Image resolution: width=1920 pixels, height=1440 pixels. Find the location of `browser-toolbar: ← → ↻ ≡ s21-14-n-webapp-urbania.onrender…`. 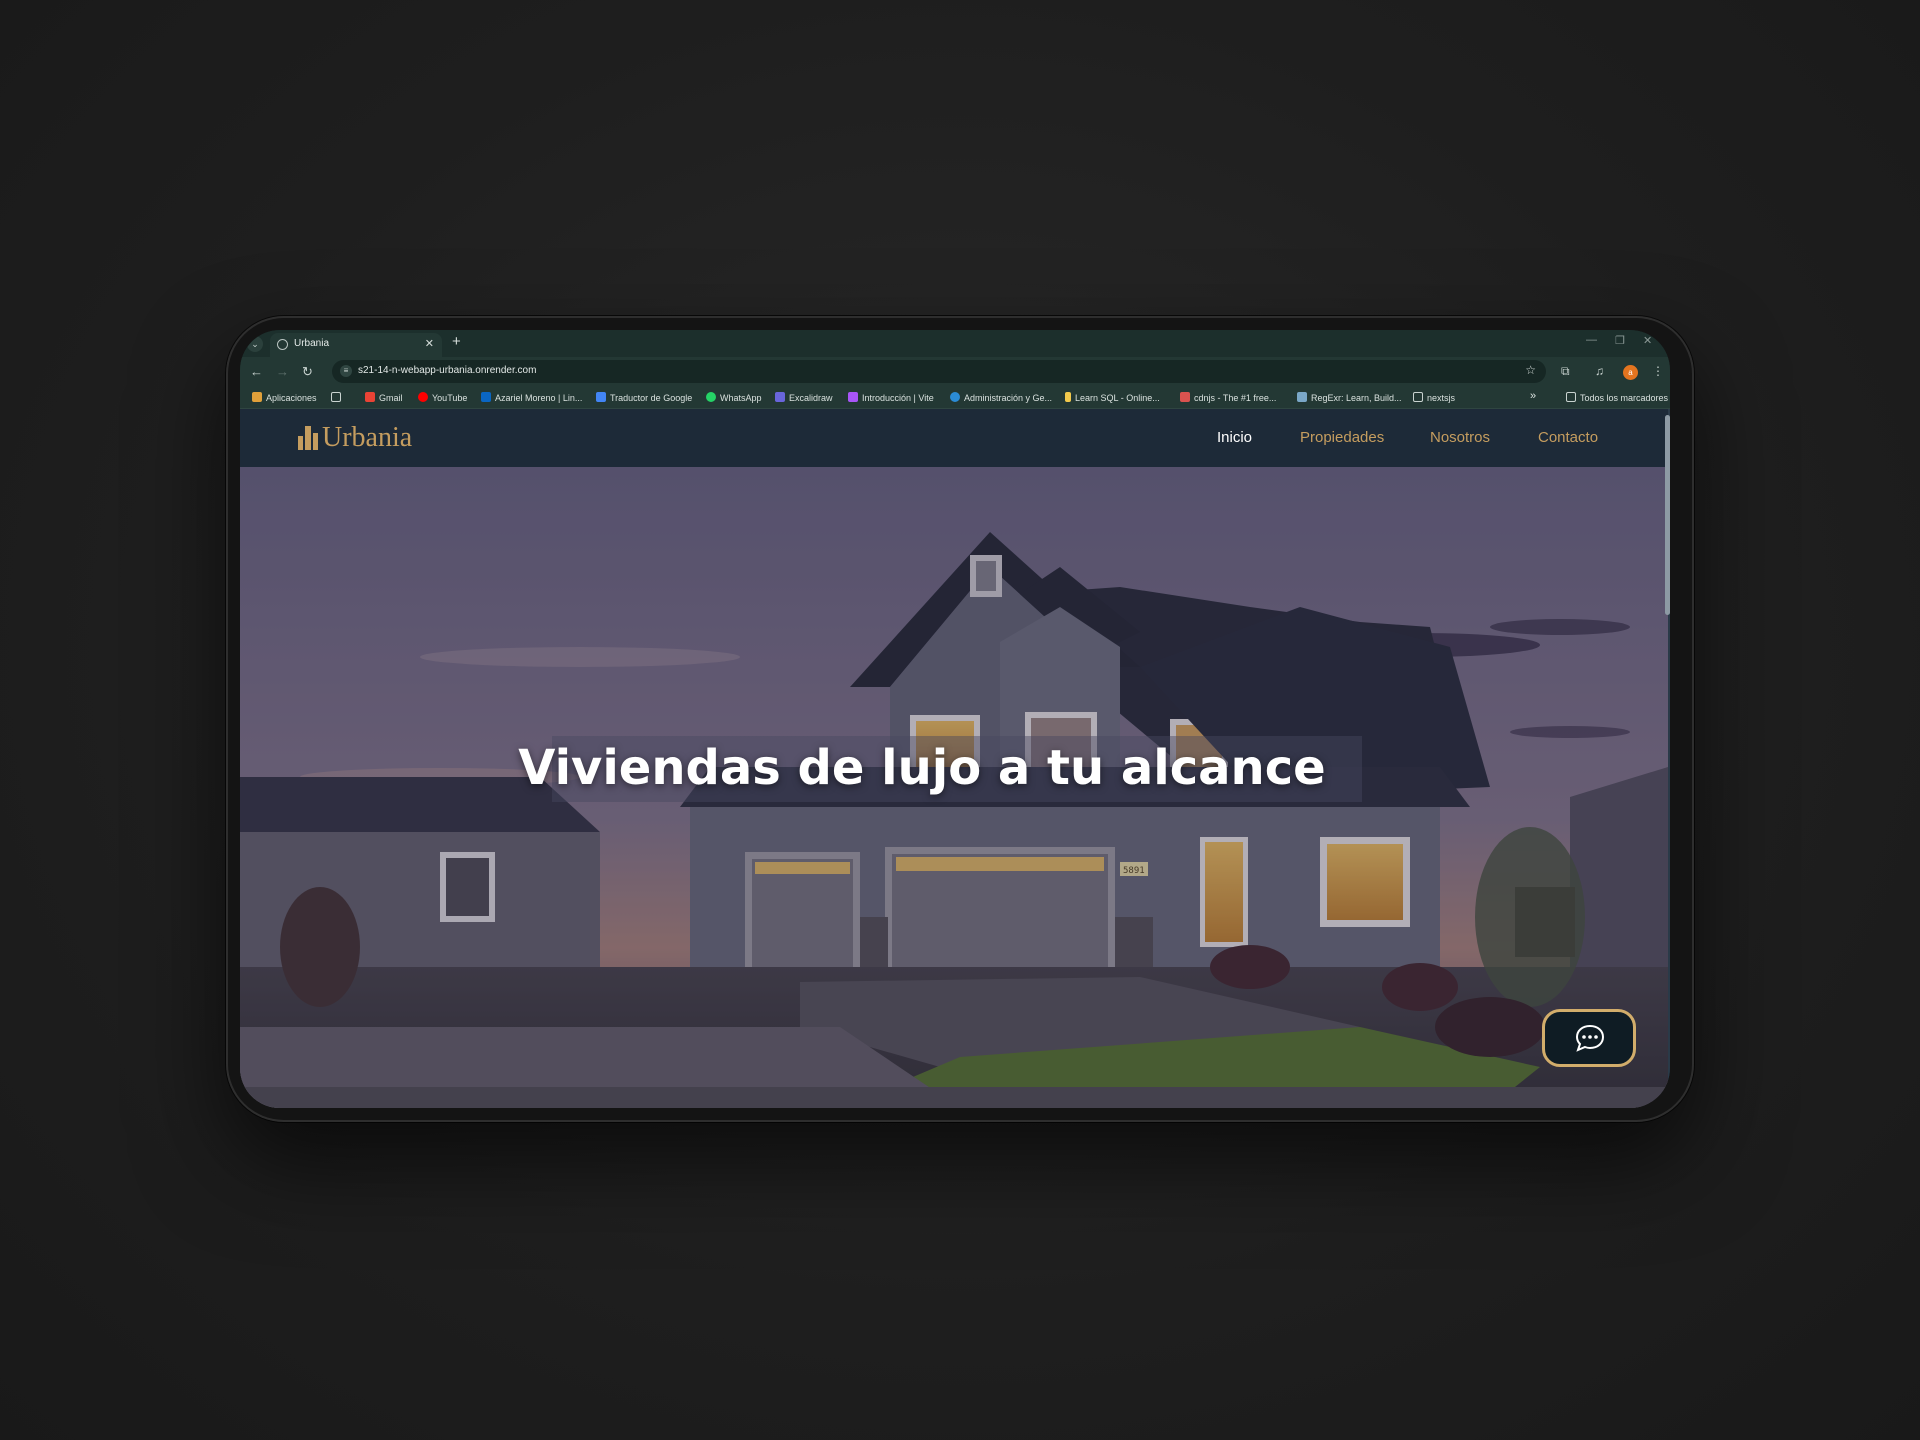

browser-toolbar: ← → ↻ ≡ s21-14-n-webapp-urbania.onrender… is located at coordinates (955, 372).